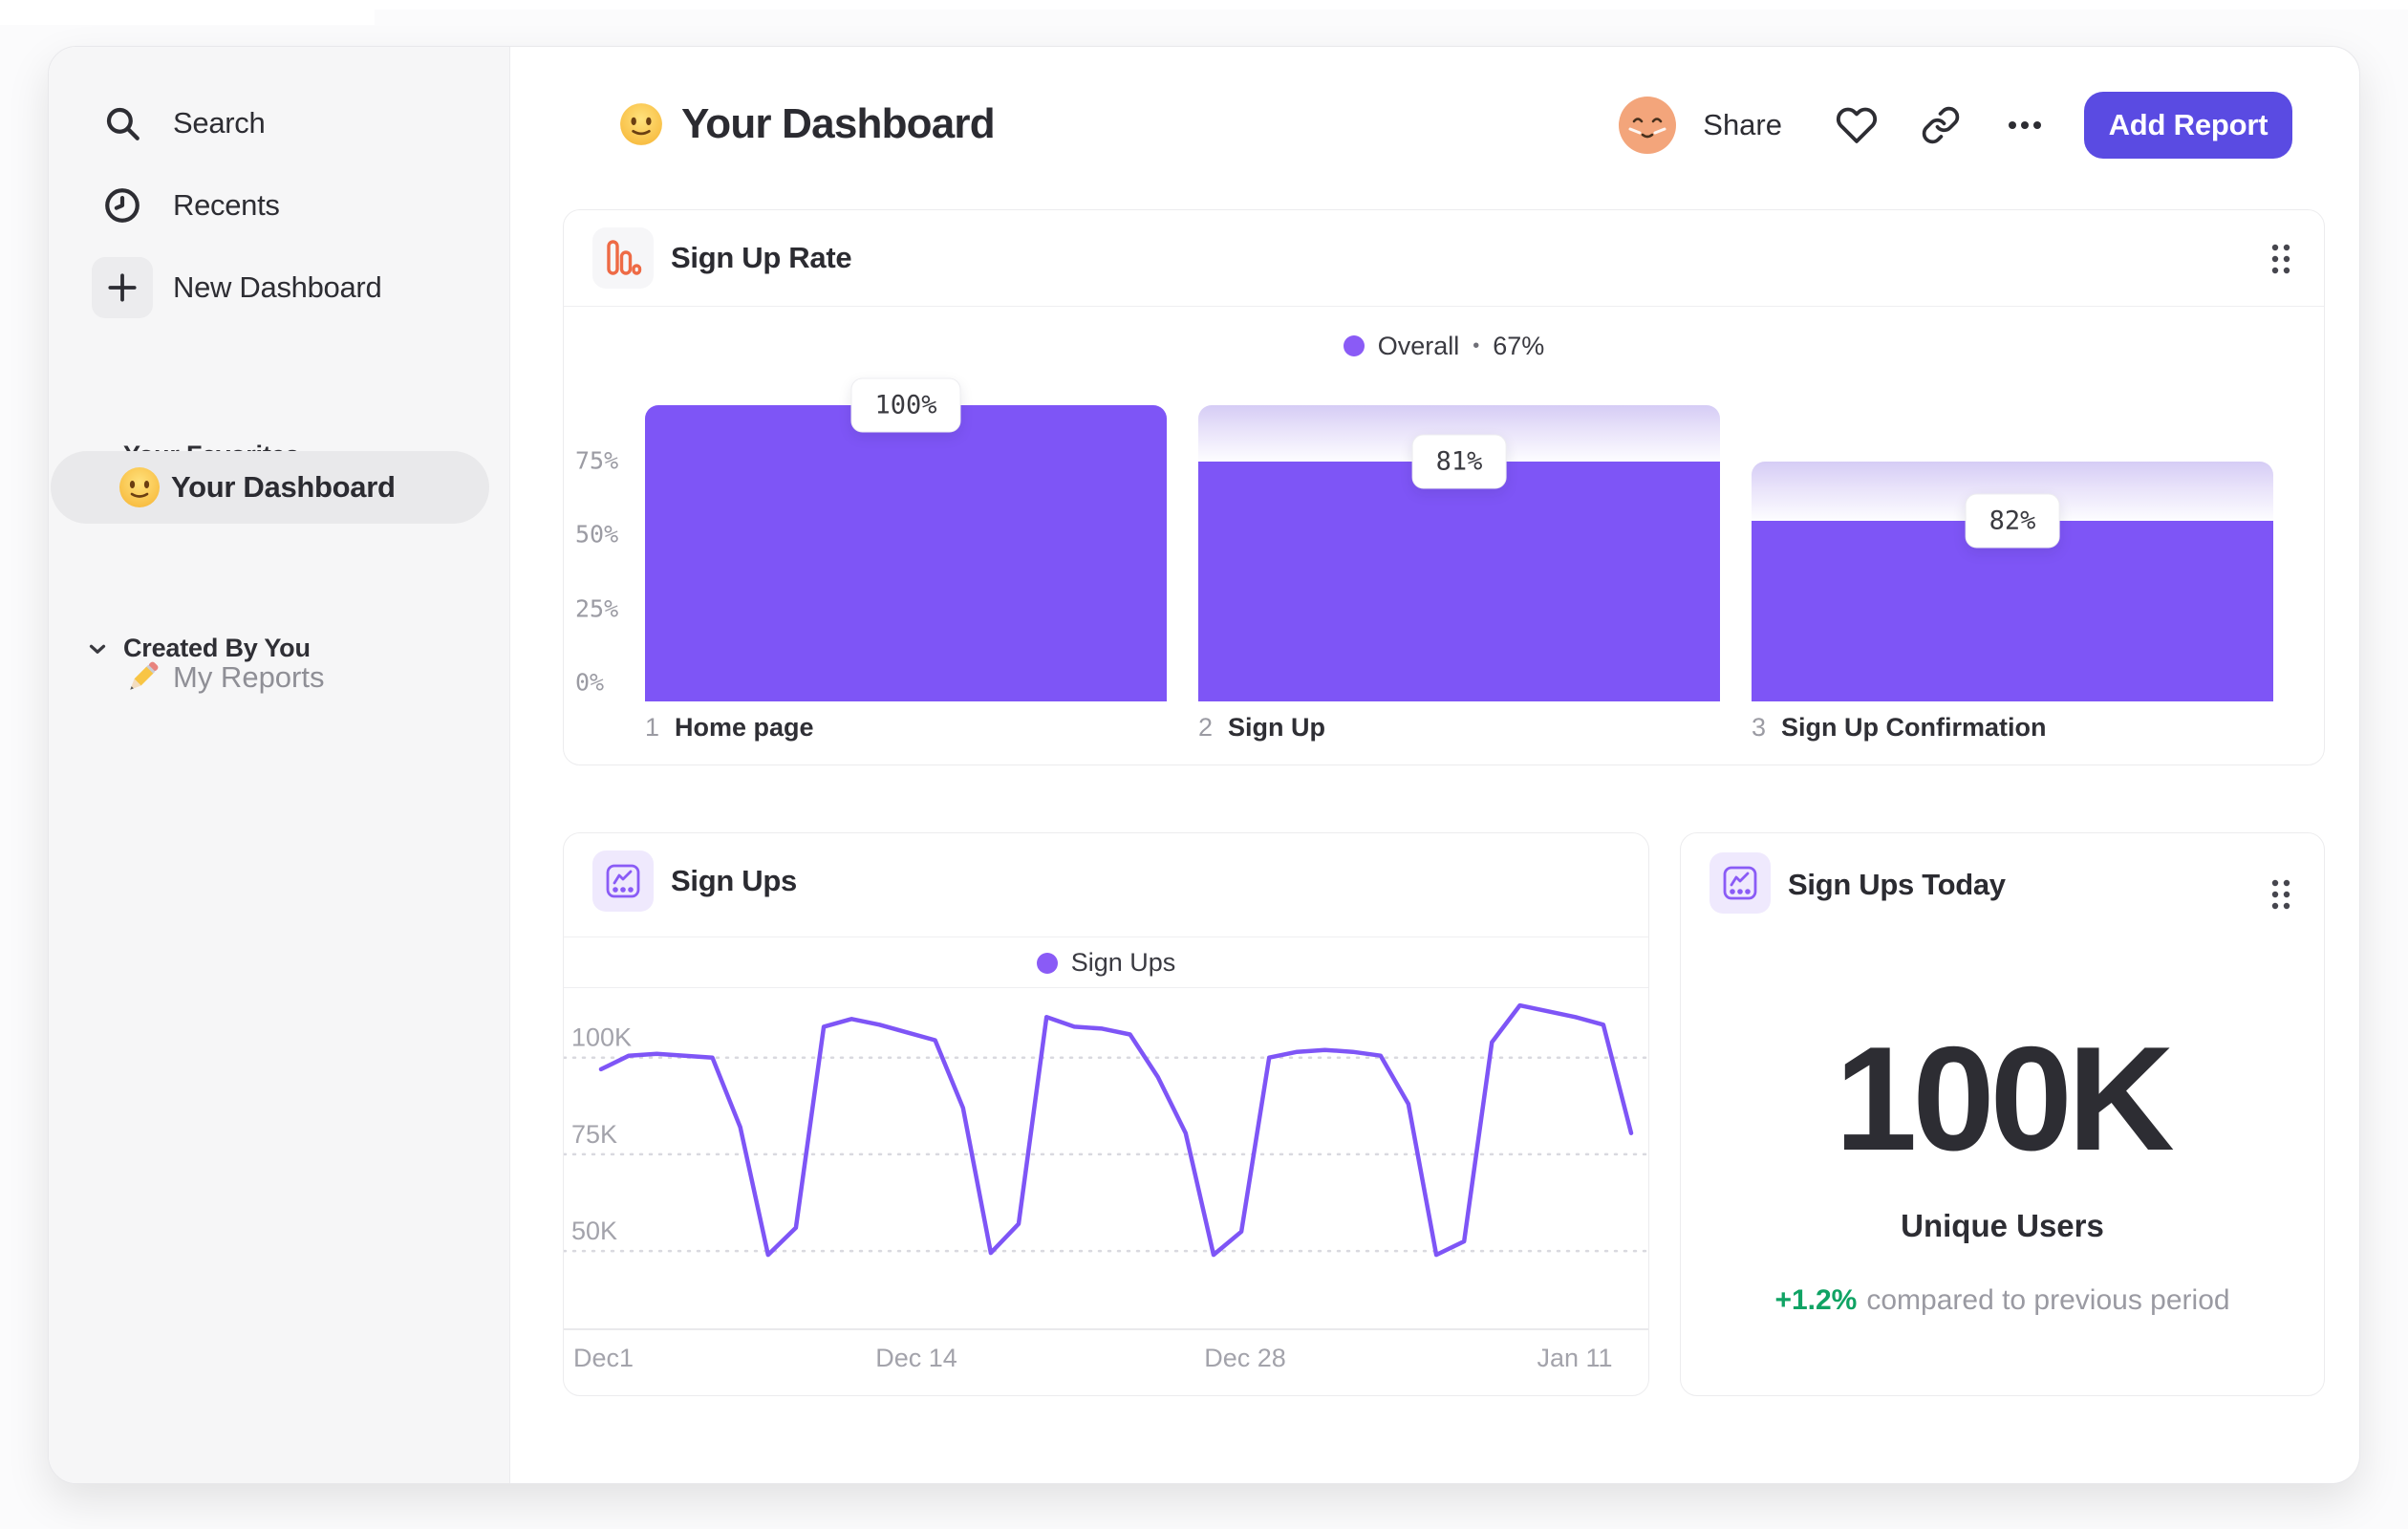 The height and width of the screenshot is (1529, 2408). I want to click on delta-percent: +1.2%, so click(1816, 1300).